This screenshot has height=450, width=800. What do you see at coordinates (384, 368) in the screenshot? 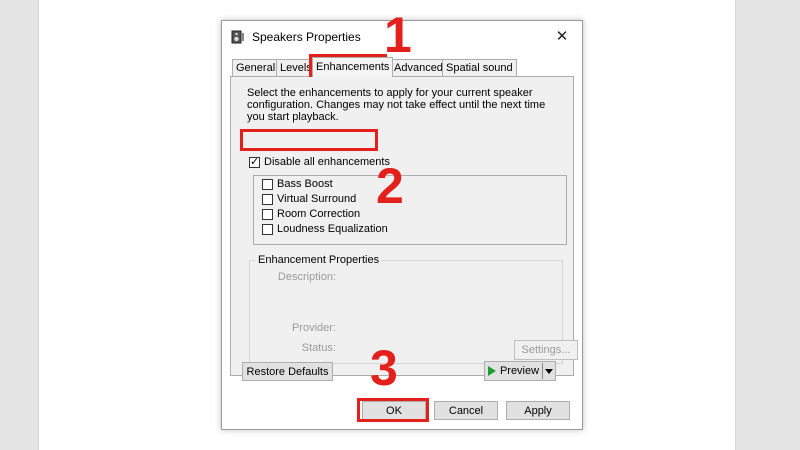
I see `step-number-3: 3` at bounding box center [384, 368].